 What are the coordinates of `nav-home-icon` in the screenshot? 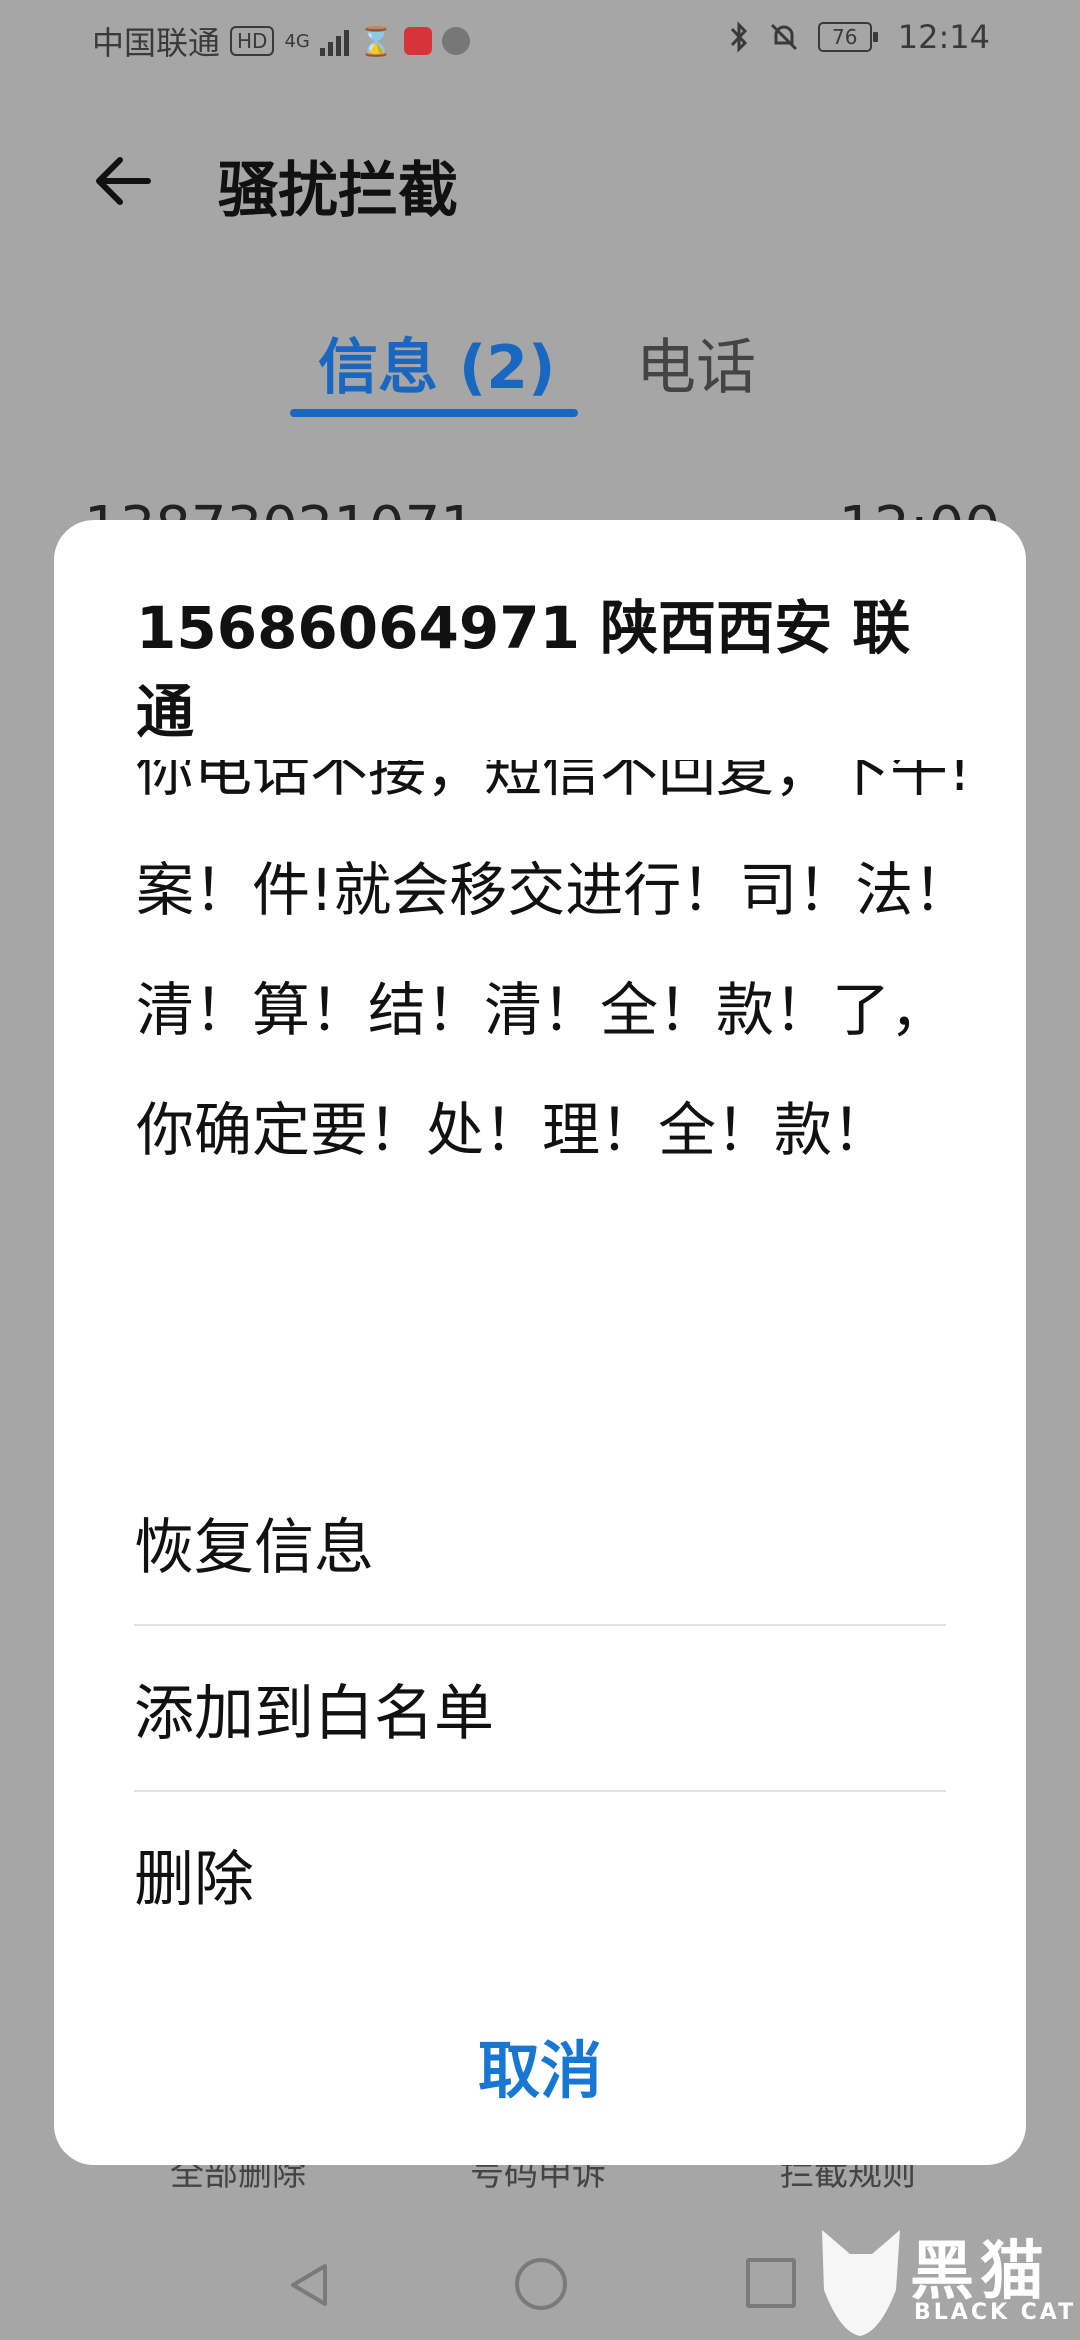 It's located at (541, 2284).